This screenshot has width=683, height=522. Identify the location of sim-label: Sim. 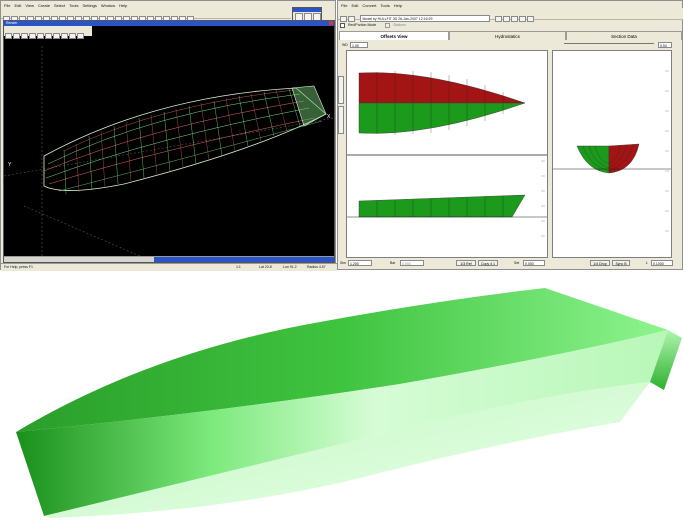
(343, 263).